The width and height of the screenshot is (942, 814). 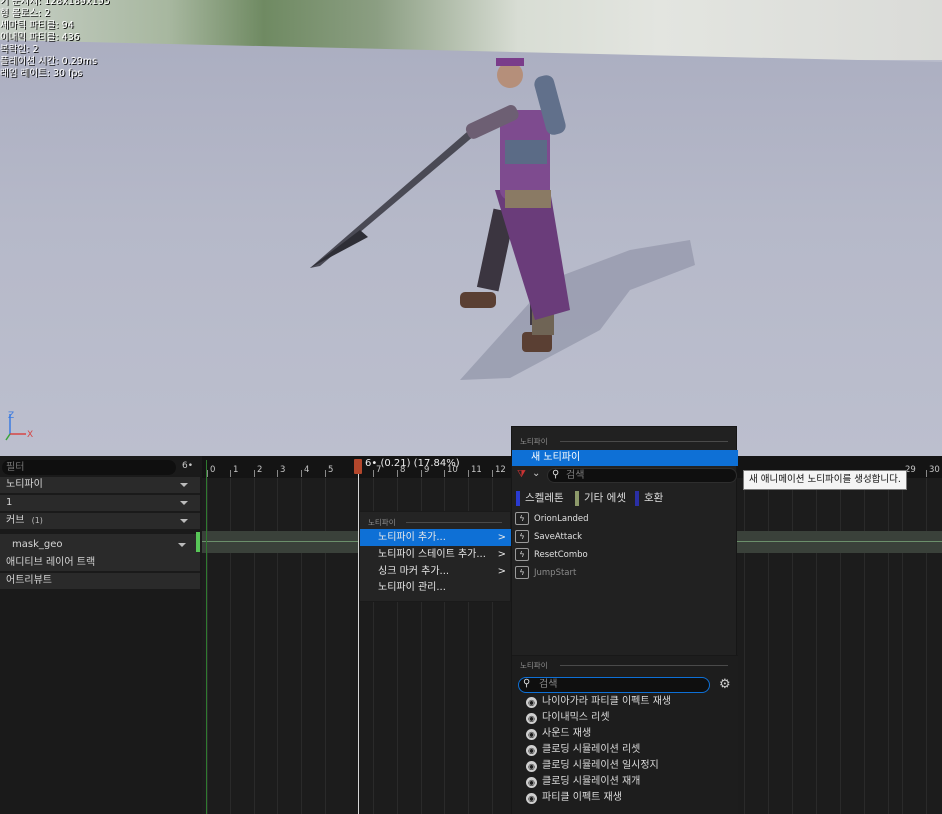 I want to click on track-attributes: 어트리뷰트, so click(x=100, y=581).